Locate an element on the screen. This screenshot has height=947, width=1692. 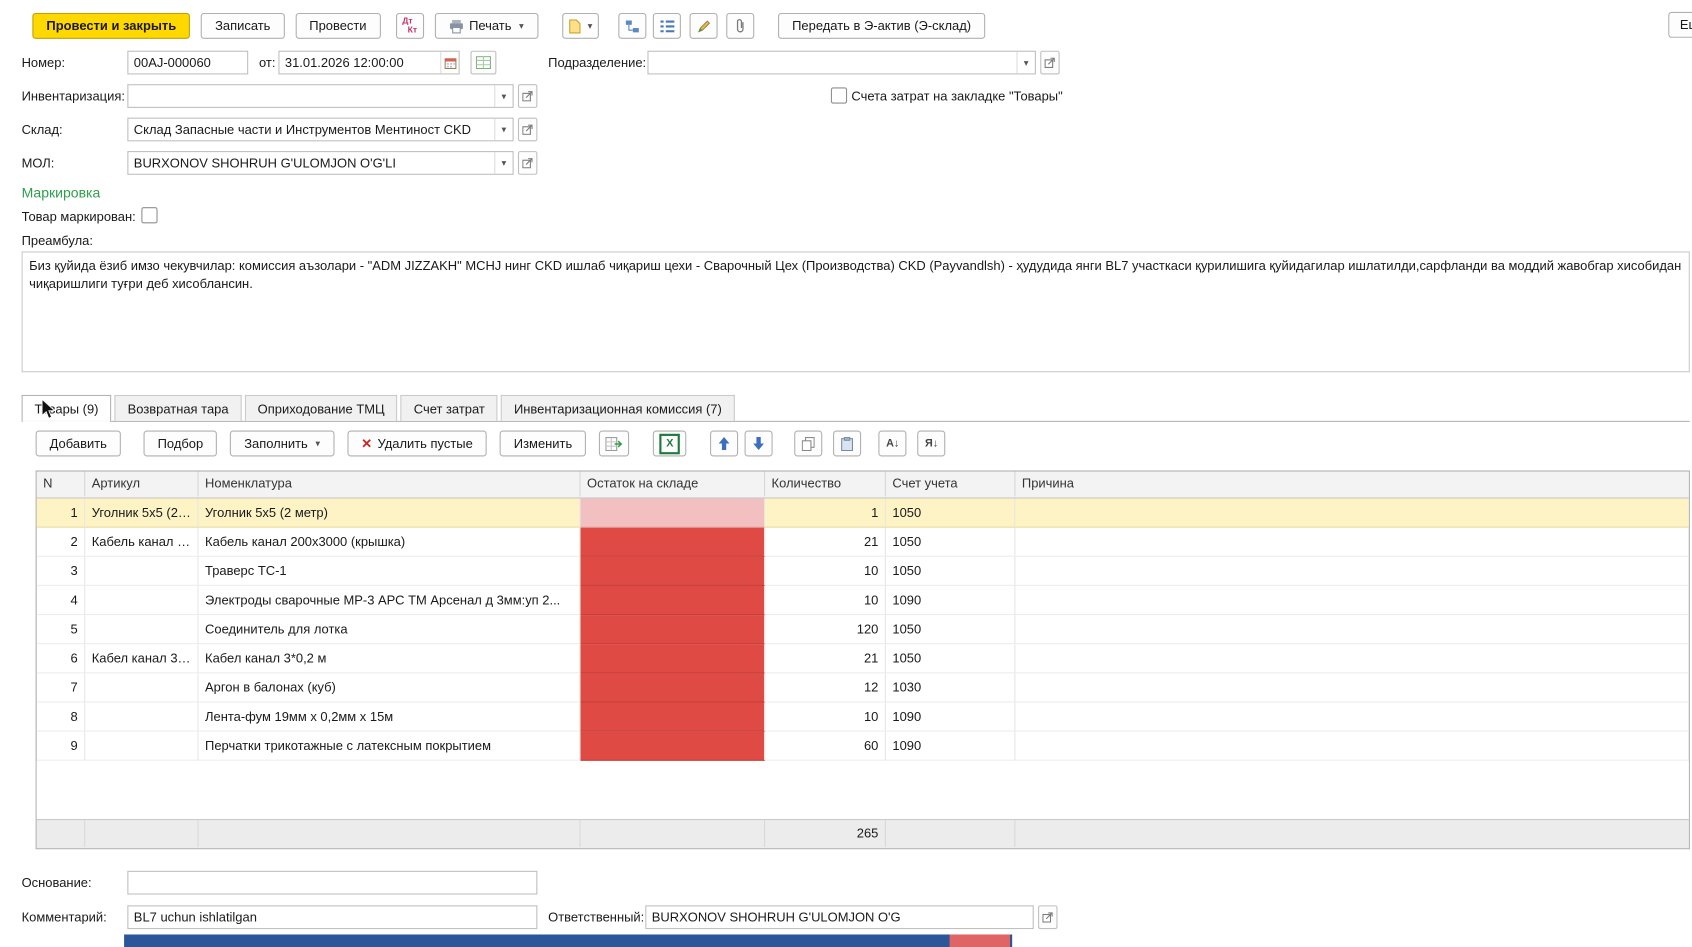
post-and-close-button: Провести и закрыть is located at coordinates (111, 25).